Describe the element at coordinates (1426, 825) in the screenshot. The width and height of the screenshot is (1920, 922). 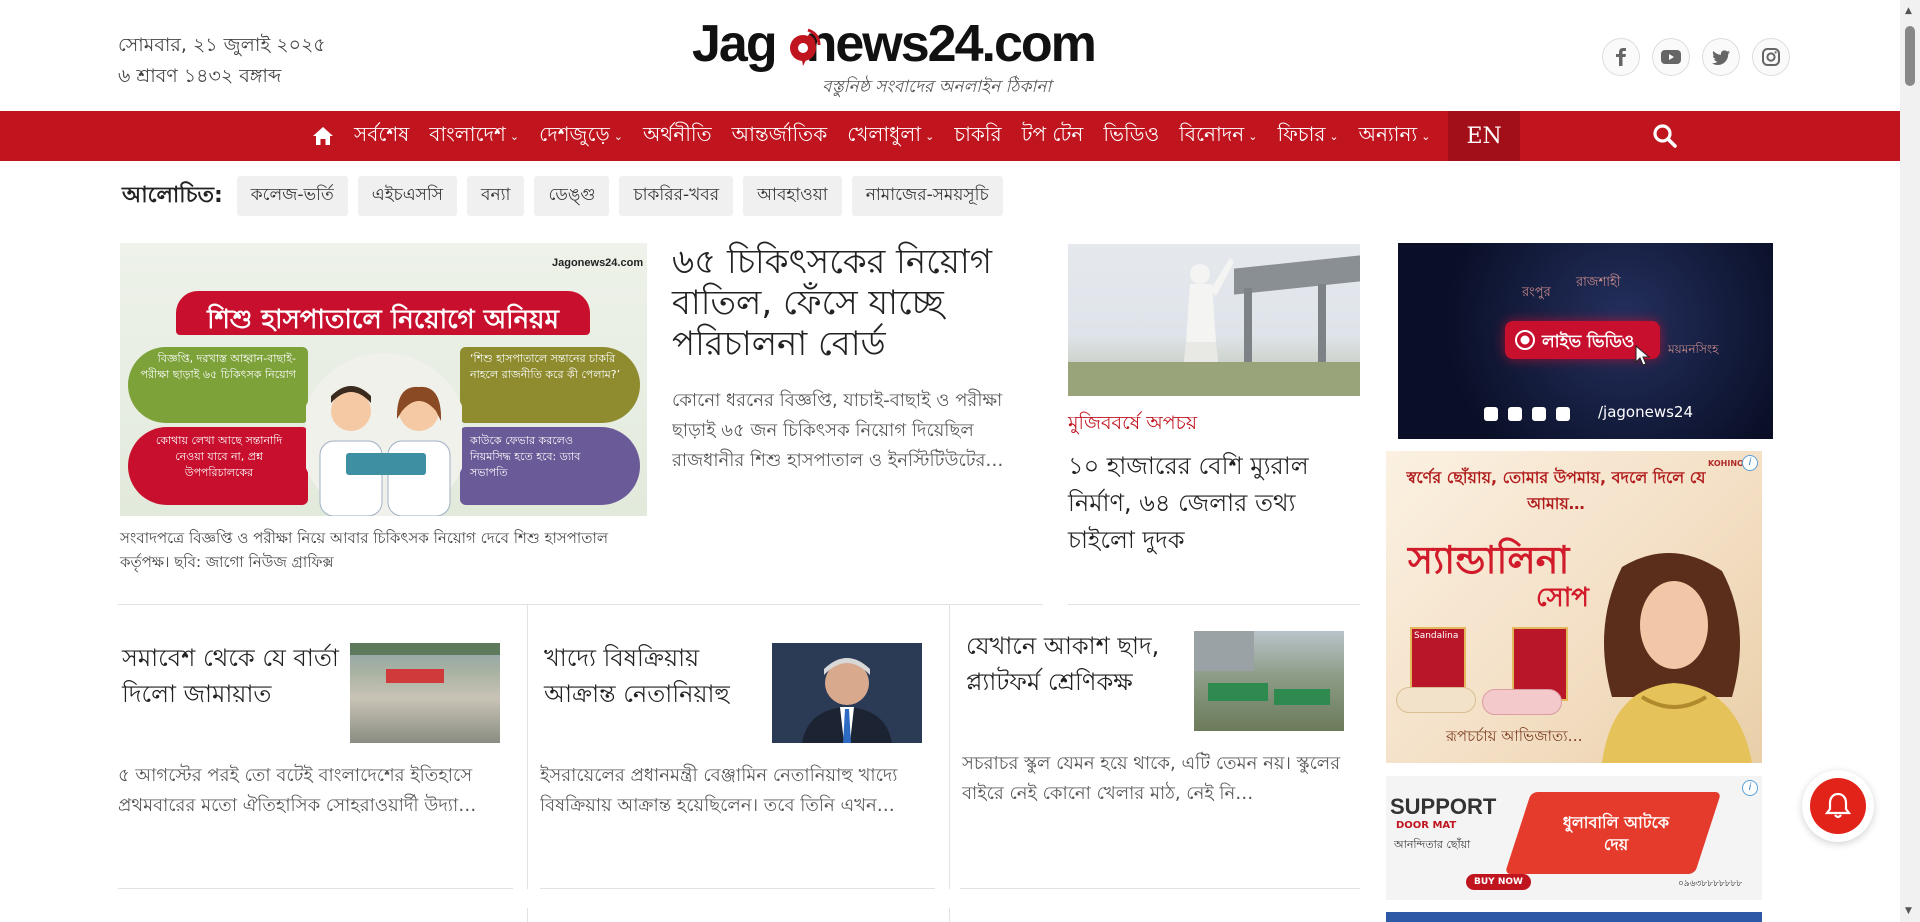
I see `doormat-sub: DOOR MAT` at that location.